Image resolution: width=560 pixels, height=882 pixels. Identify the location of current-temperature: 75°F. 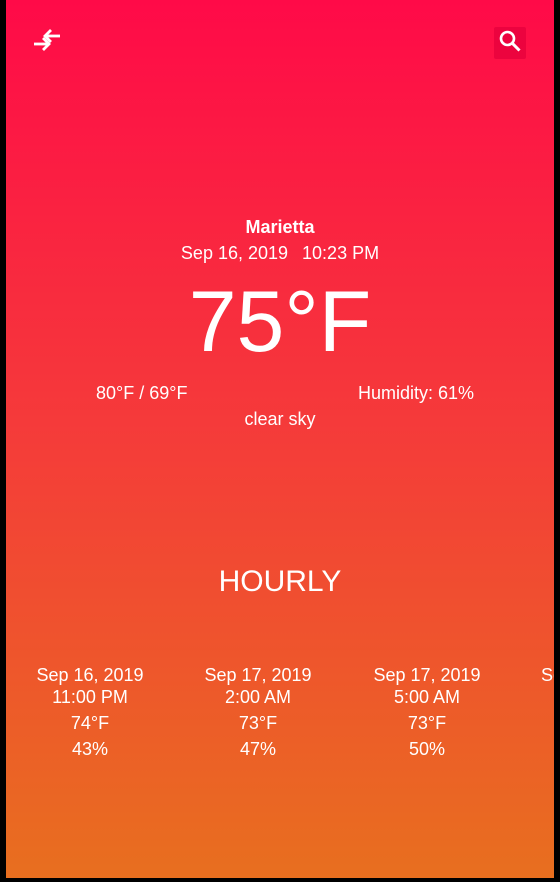
(280, 322).